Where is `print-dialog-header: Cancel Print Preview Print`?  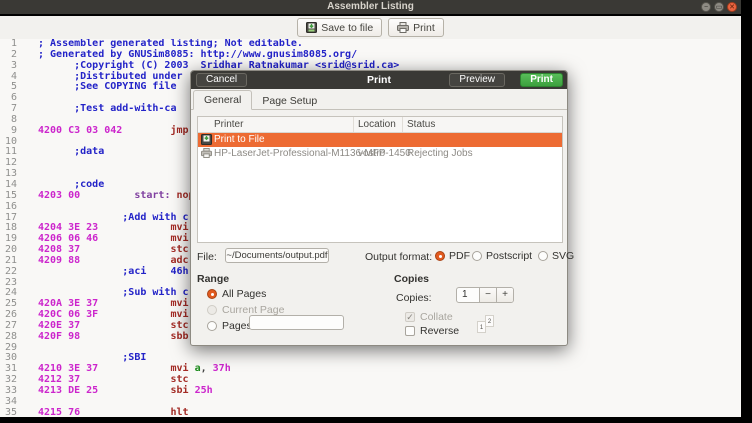 print-dialog-header: Cancel Print Preview Print is located at coordinates (379, 80).